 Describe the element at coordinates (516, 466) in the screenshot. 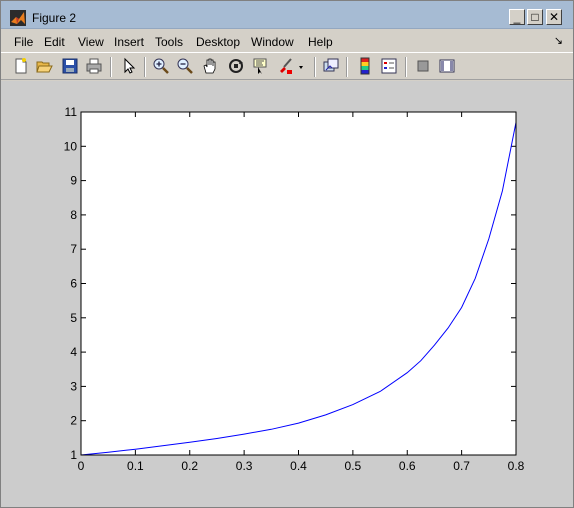

I see `x-tick-label: 0.8` at that location.